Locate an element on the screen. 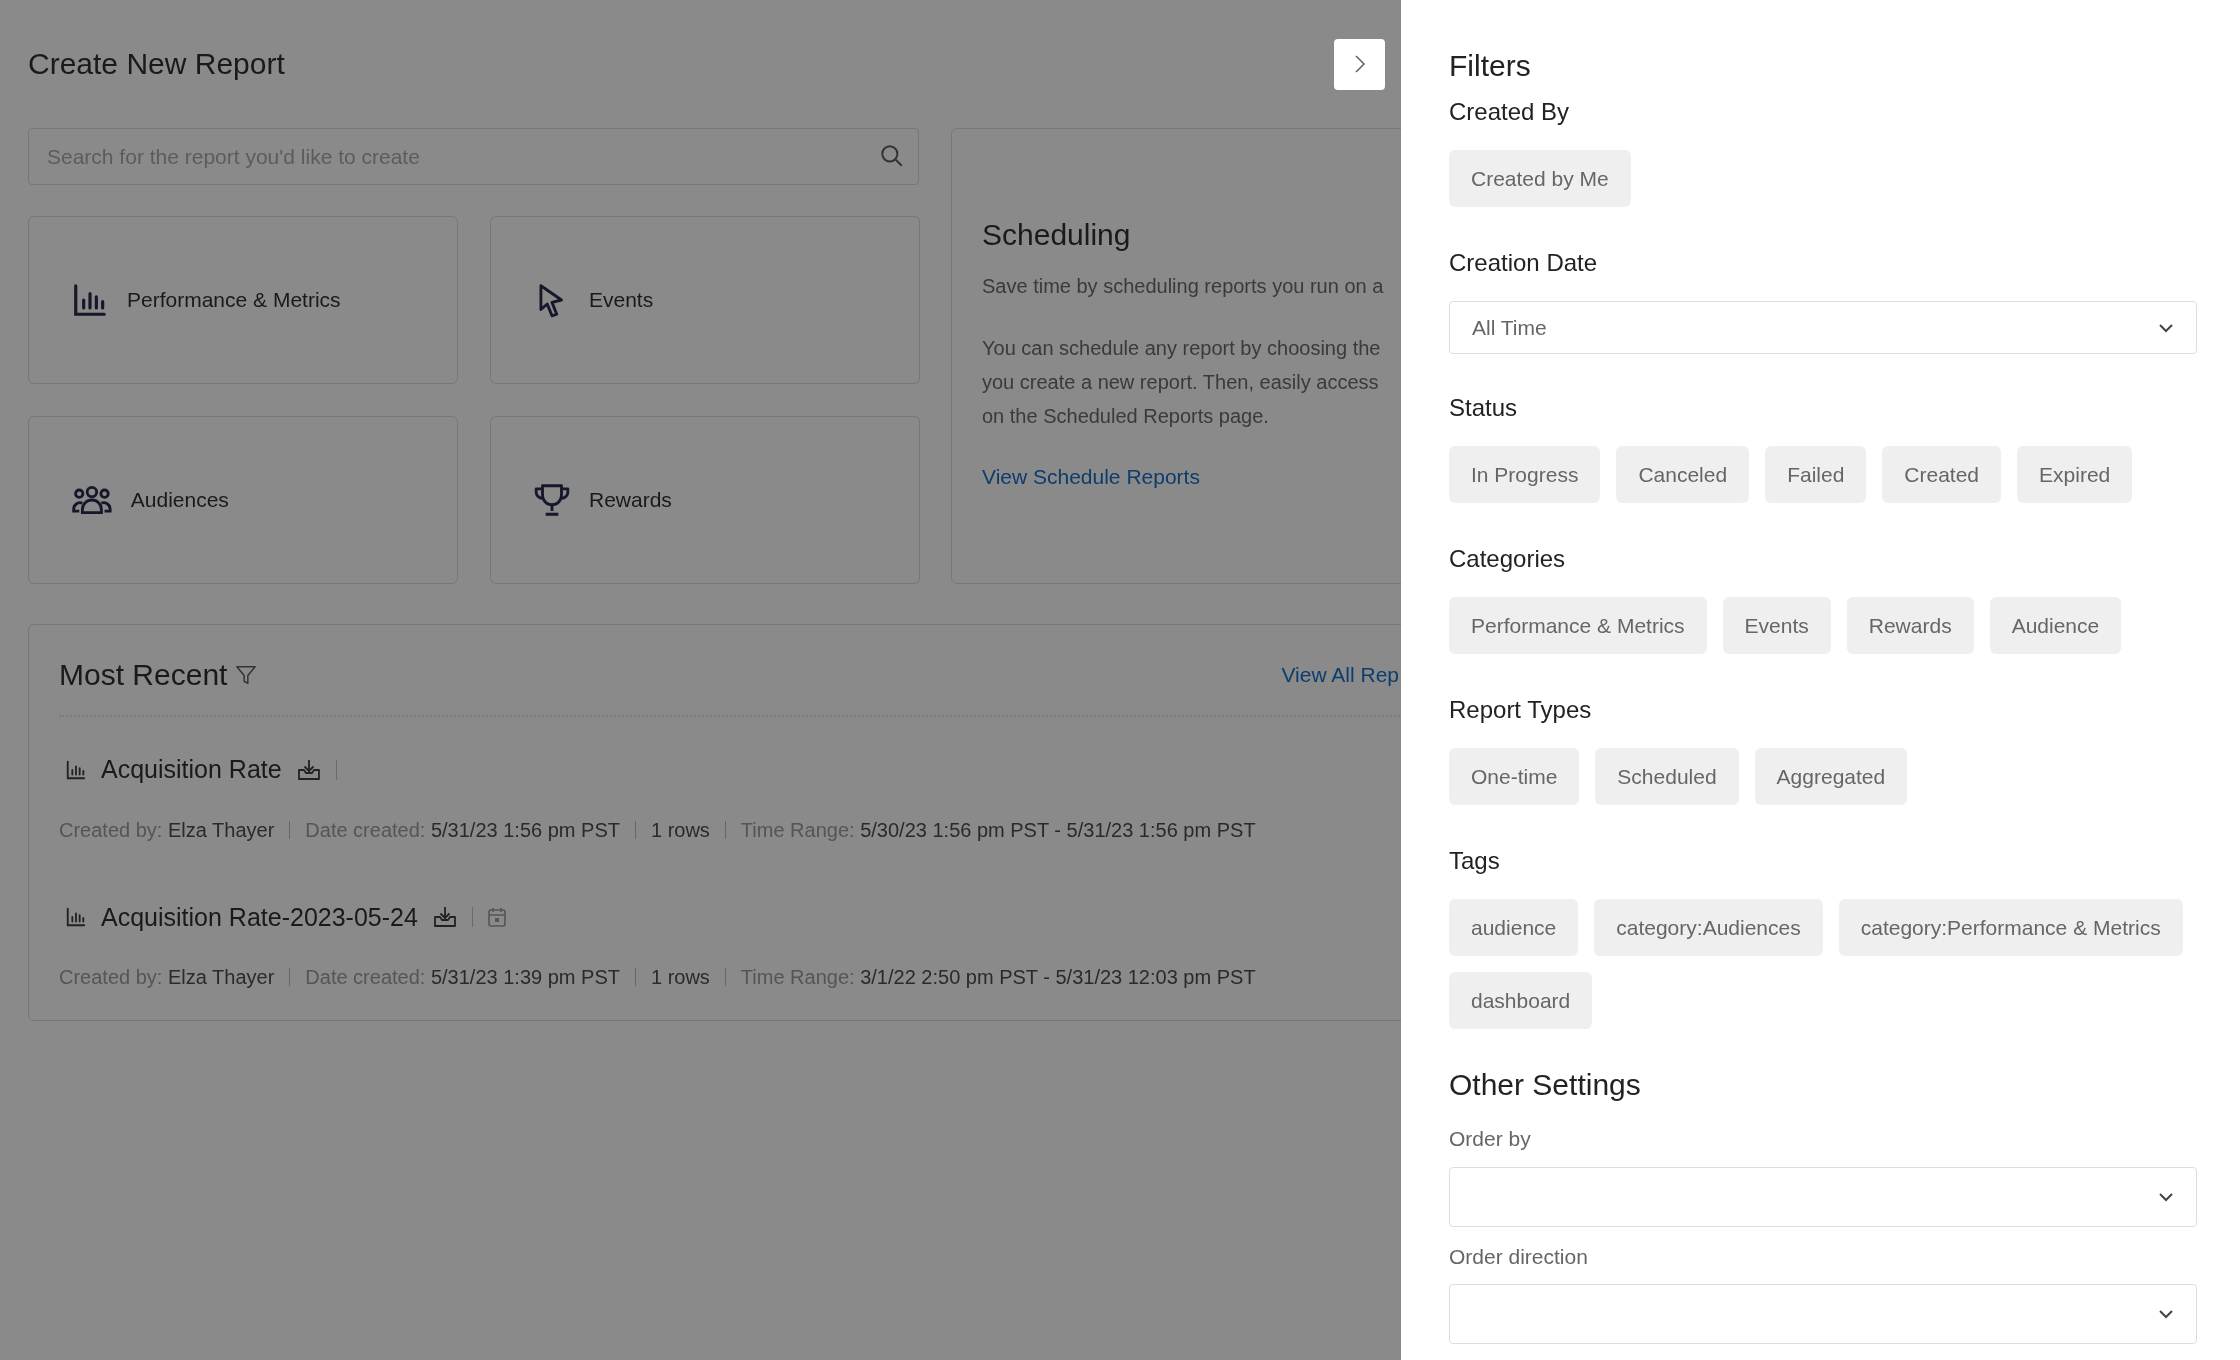  section-title: Other Settings is located at coordinates (1545, 1085).